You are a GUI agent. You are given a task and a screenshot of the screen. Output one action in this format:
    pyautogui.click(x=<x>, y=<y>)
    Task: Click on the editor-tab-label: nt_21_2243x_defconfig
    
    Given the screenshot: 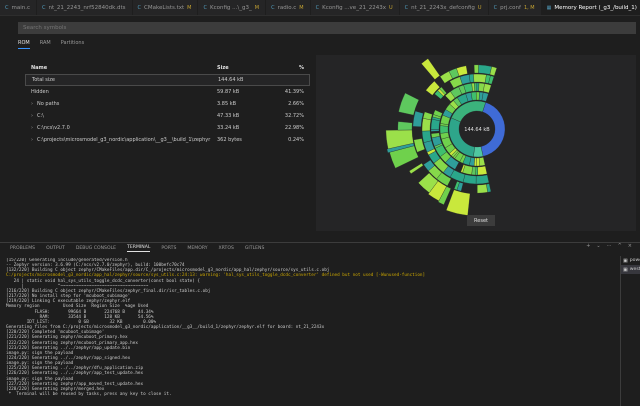 What is the action you would take?
    pyautogui.click(x=443, y=8)
    